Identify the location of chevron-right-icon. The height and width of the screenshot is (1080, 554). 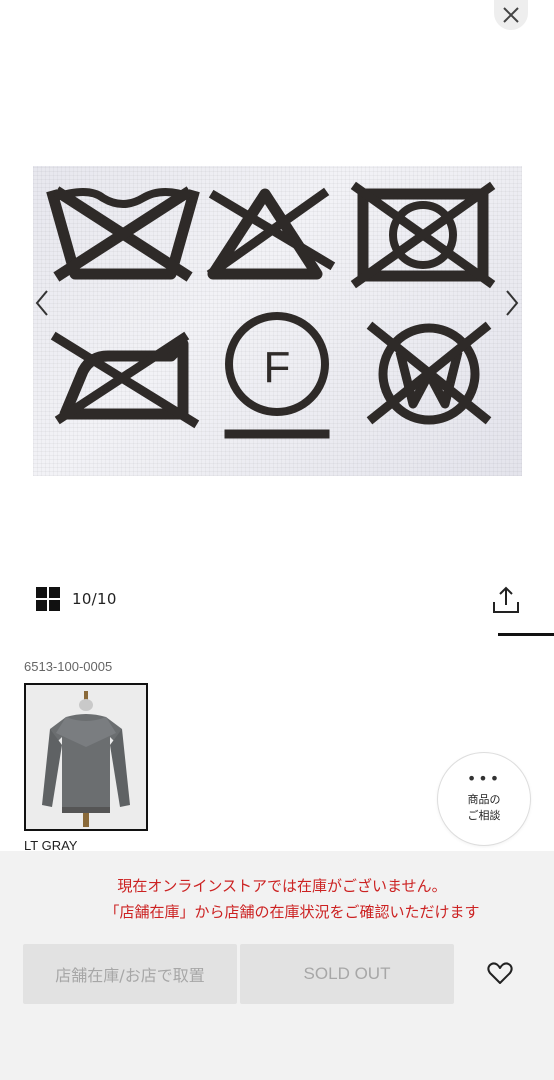
(512, 303).